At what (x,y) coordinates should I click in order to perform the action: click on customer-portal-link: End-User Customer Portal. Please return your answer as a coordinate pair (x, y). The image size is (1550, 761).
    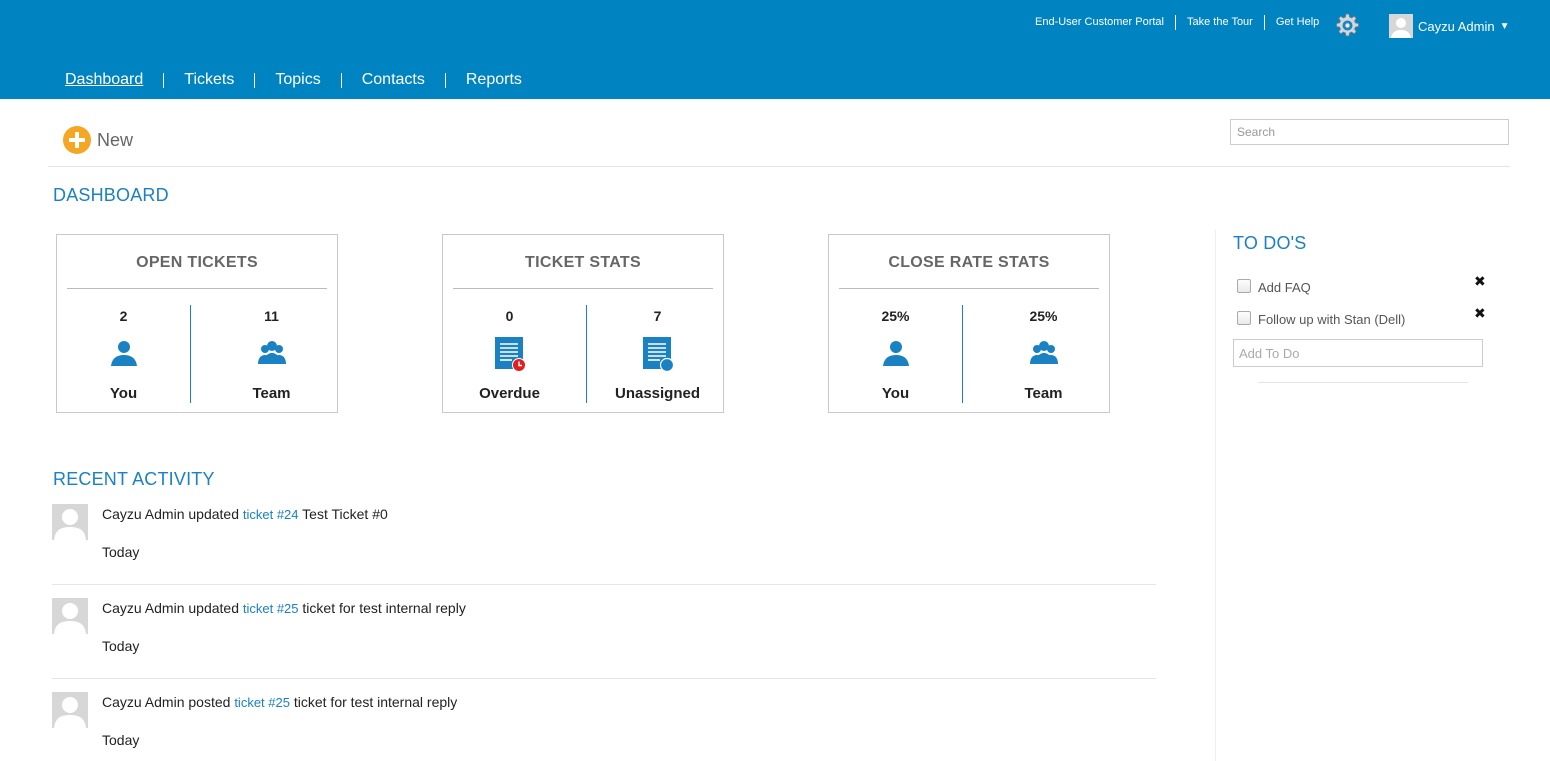
    Looking at the image, I should click on (1099, 22).